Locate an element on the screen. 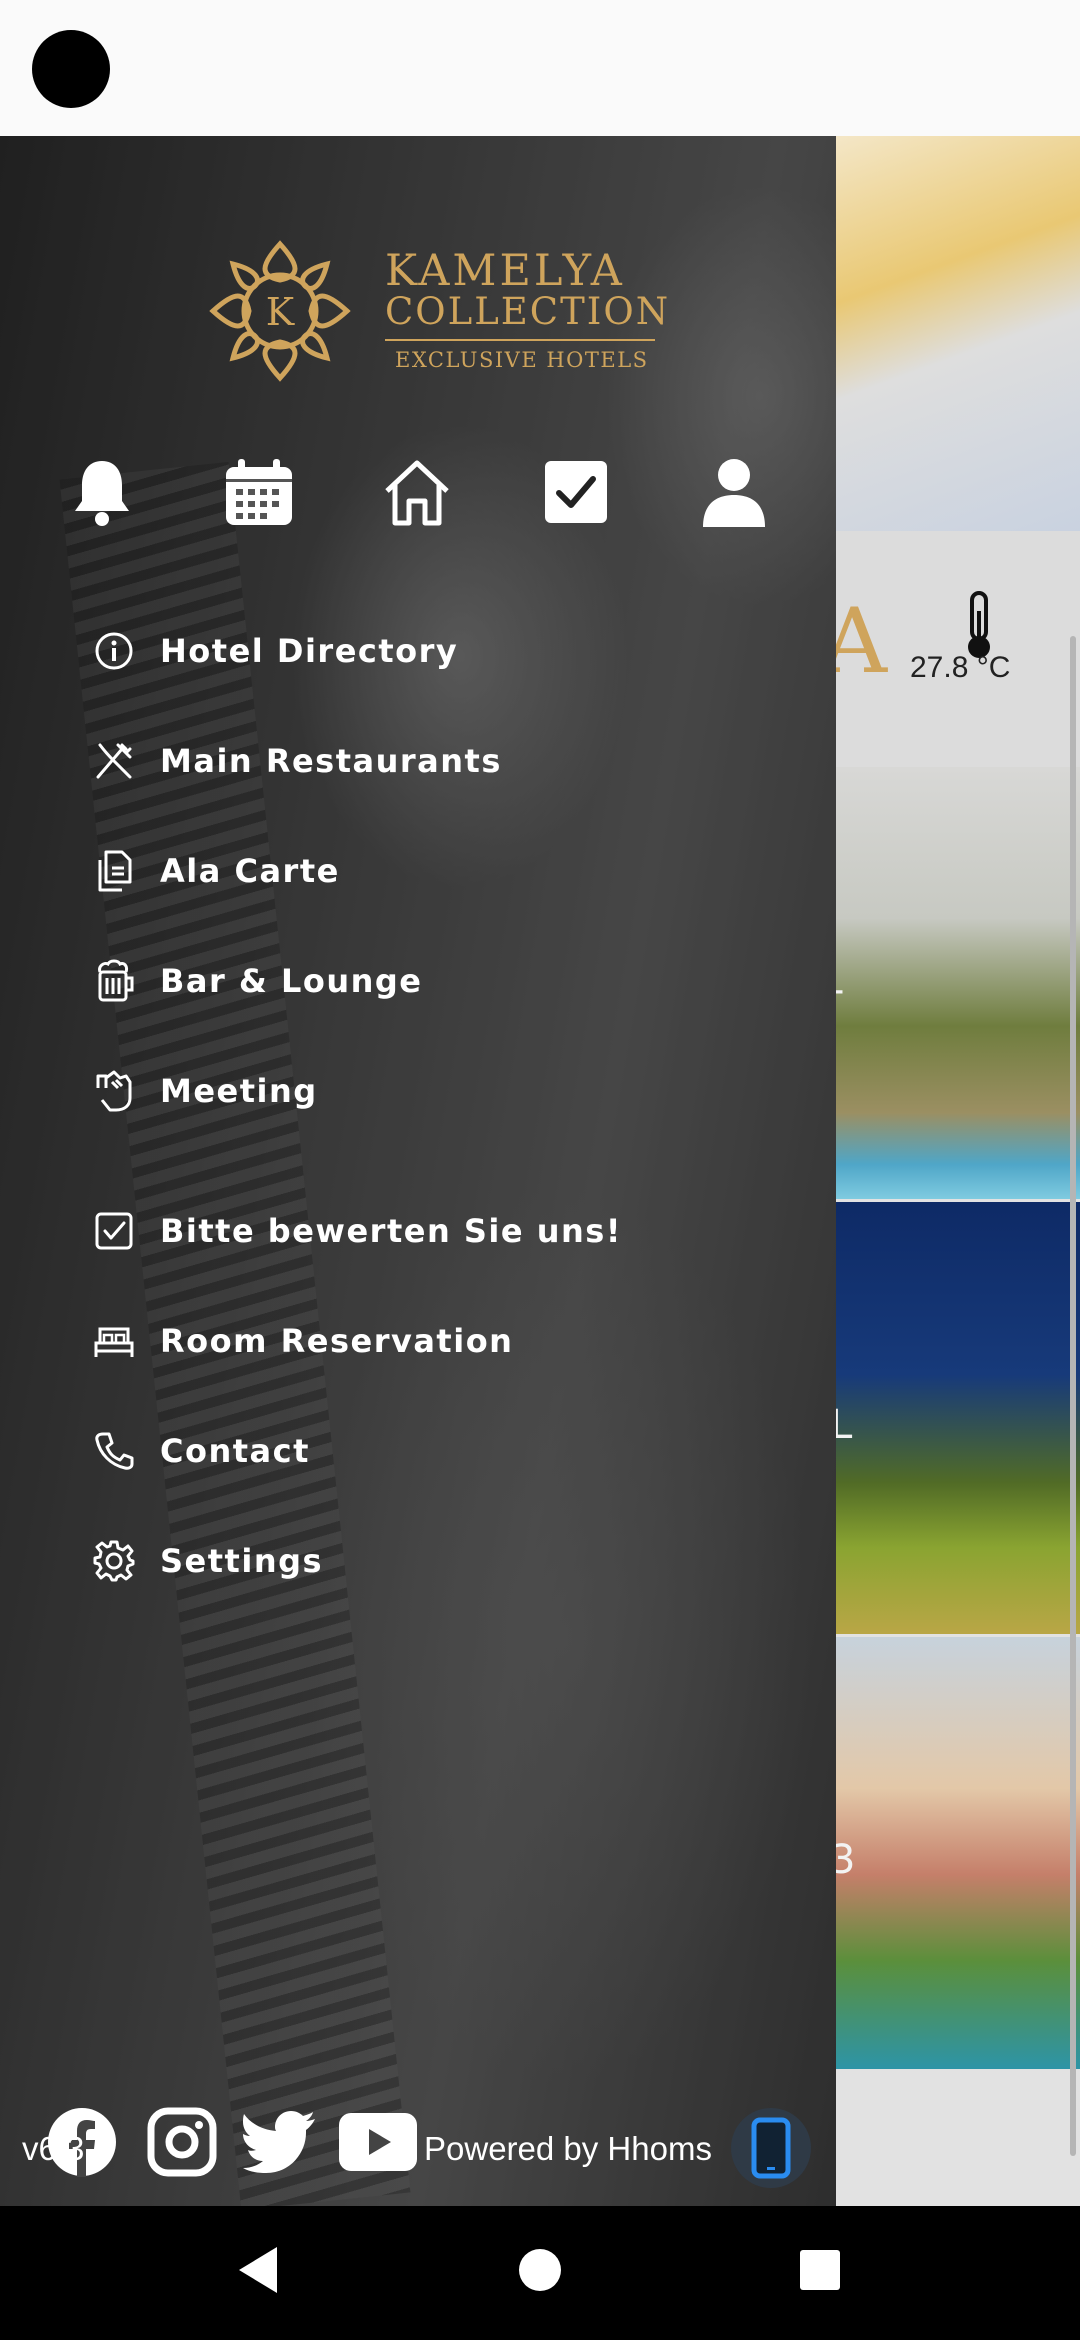 This screenshot has width=1080, height=2340. instagram-button is located at coordinates (182, 2142).